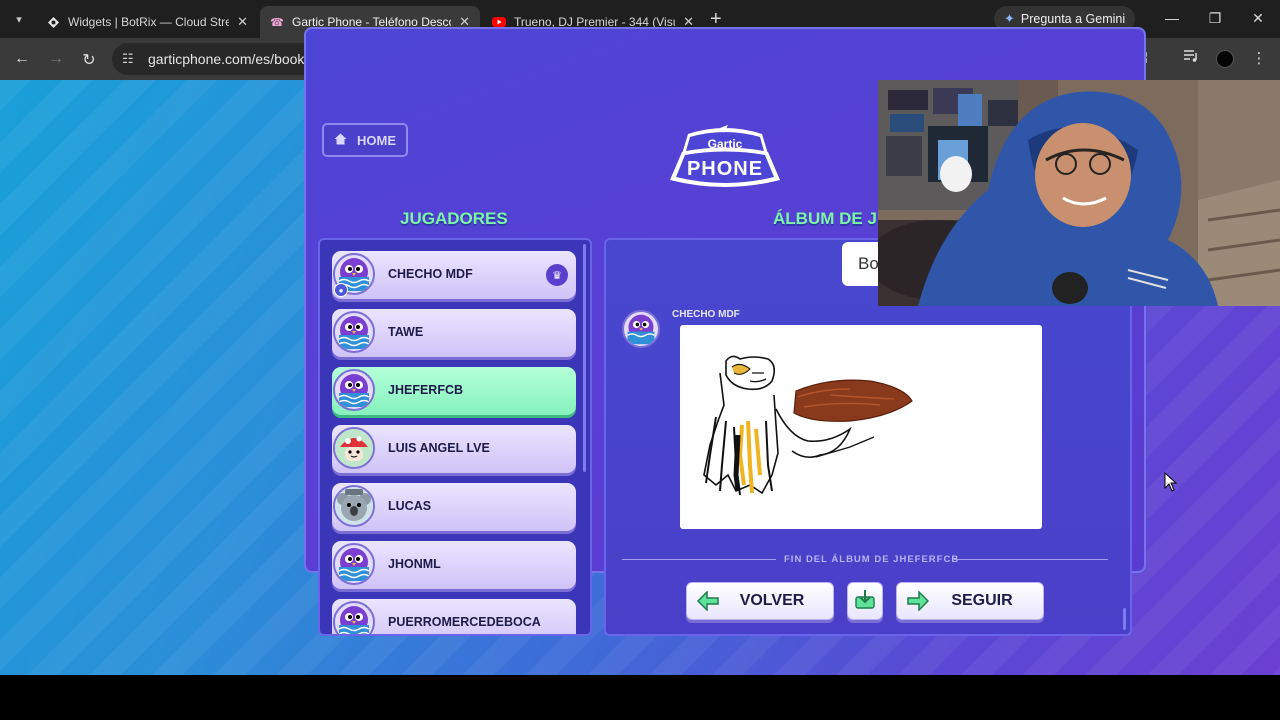 The height and width of the screenshot is (720, 1280). What do you see at coordinates (1258, 18) in the screenshot?
I see `close-window-button: ✕` at bounding box center [1258, 18].